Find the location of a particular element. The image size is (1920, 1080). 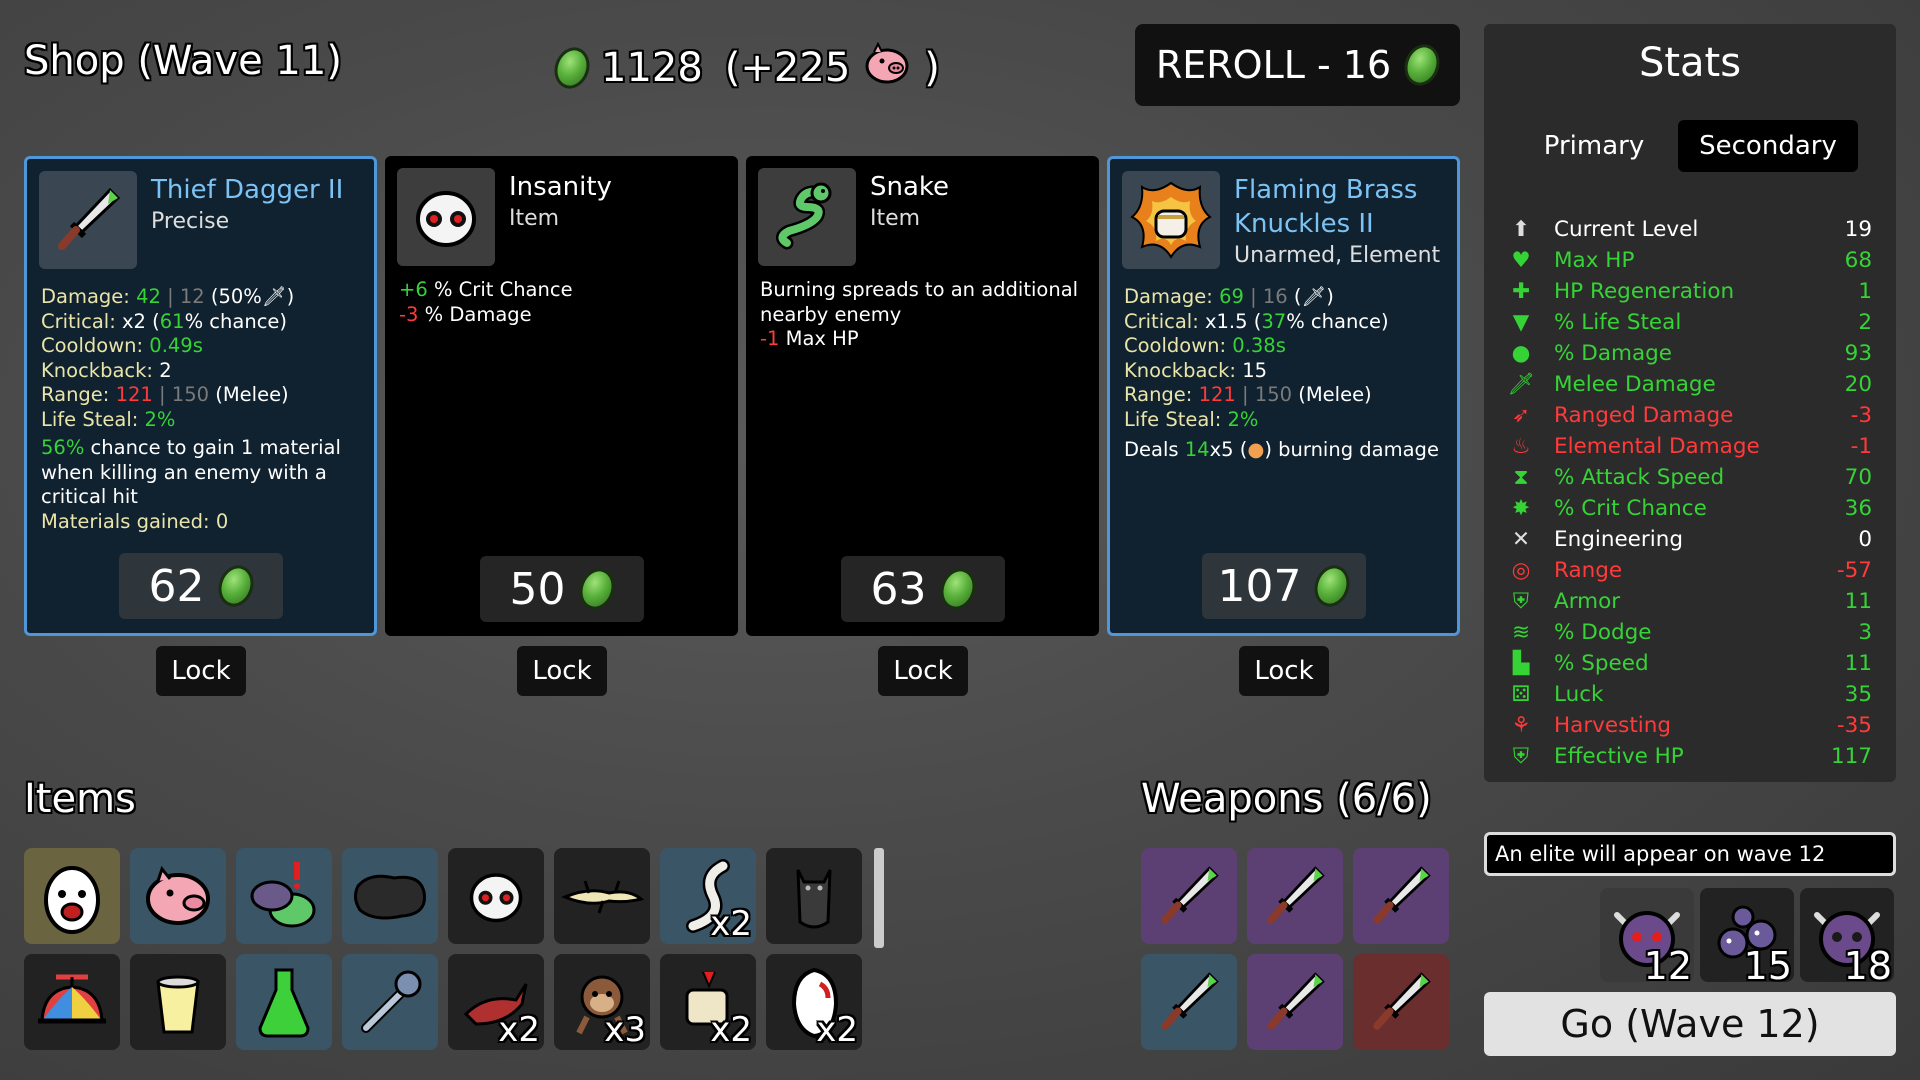

stat-row: ⛨ Effective HP 117 is located at coordinates (1689, 756).